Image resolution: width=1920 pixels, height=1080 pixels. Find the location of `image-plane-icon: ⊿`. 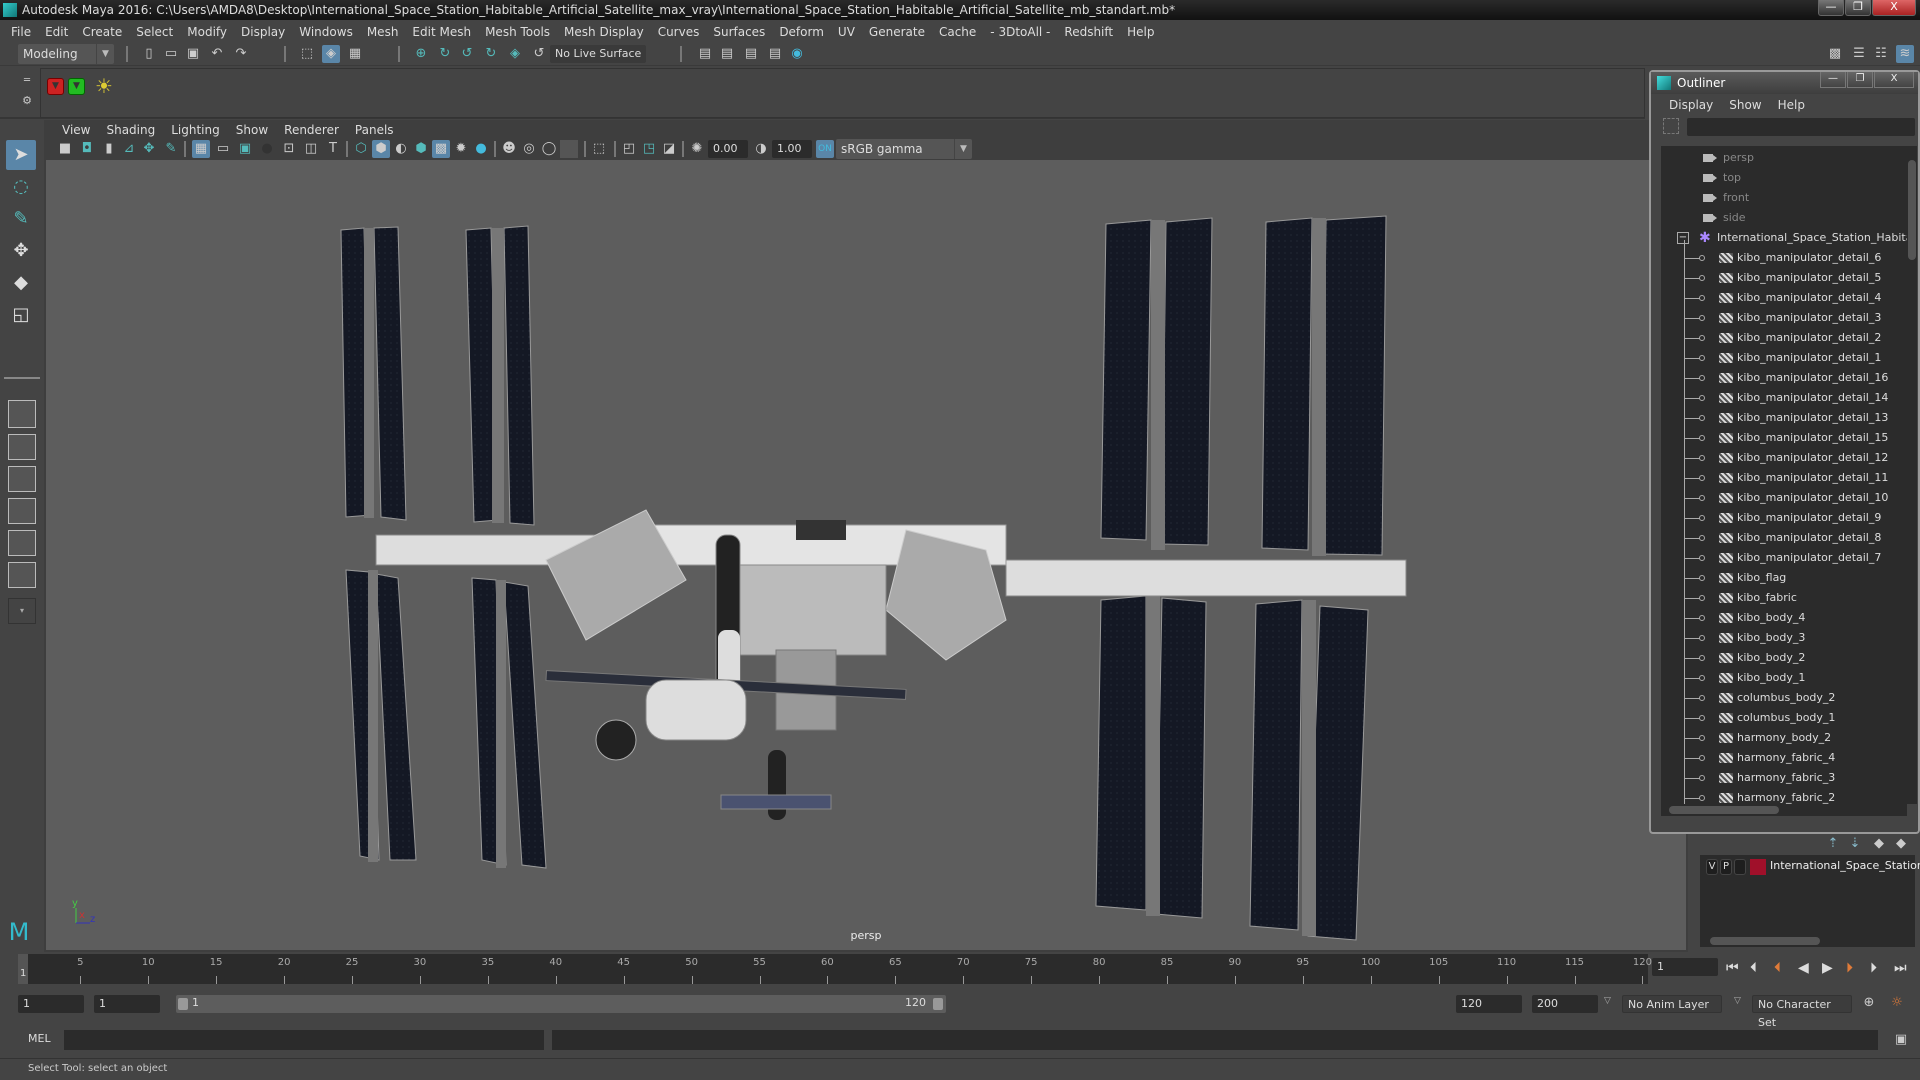

image-plane-icon: ⊿ is located at coordinates (129, 149).